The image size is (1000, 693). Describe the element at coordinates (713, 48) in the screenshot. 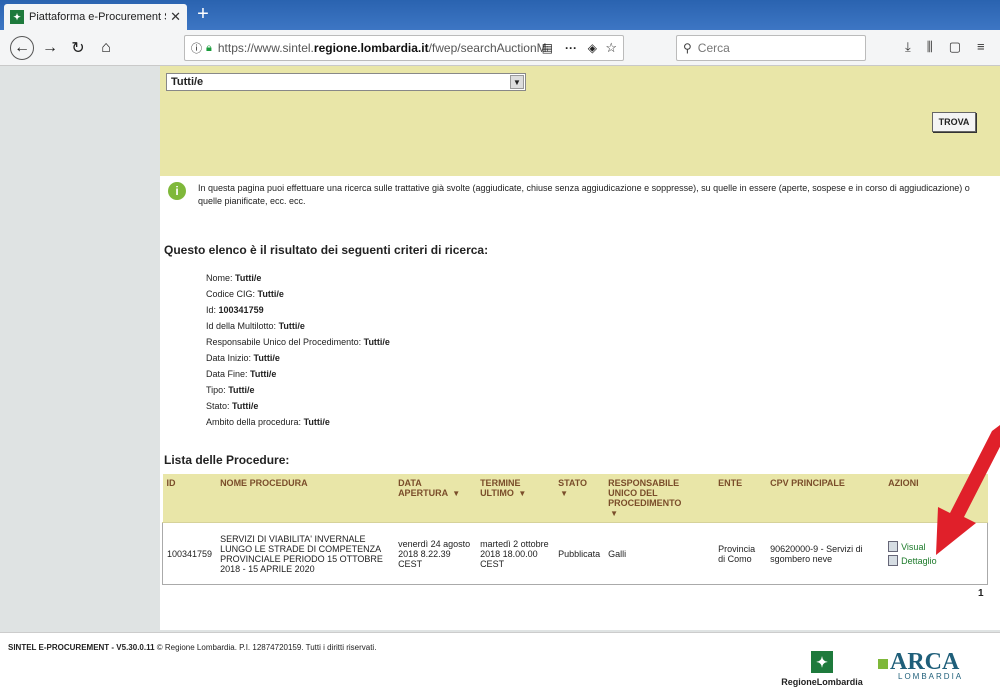

I see `search-placeholder: Cerca` at that location.